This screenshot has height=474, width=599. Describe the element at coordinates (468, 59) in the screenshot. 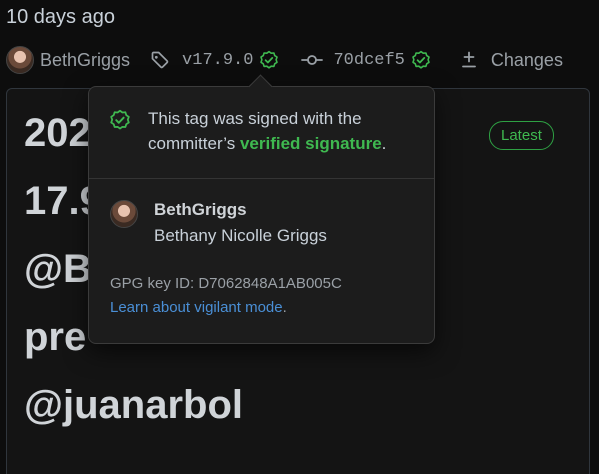

I see `diff-icon` at that location.